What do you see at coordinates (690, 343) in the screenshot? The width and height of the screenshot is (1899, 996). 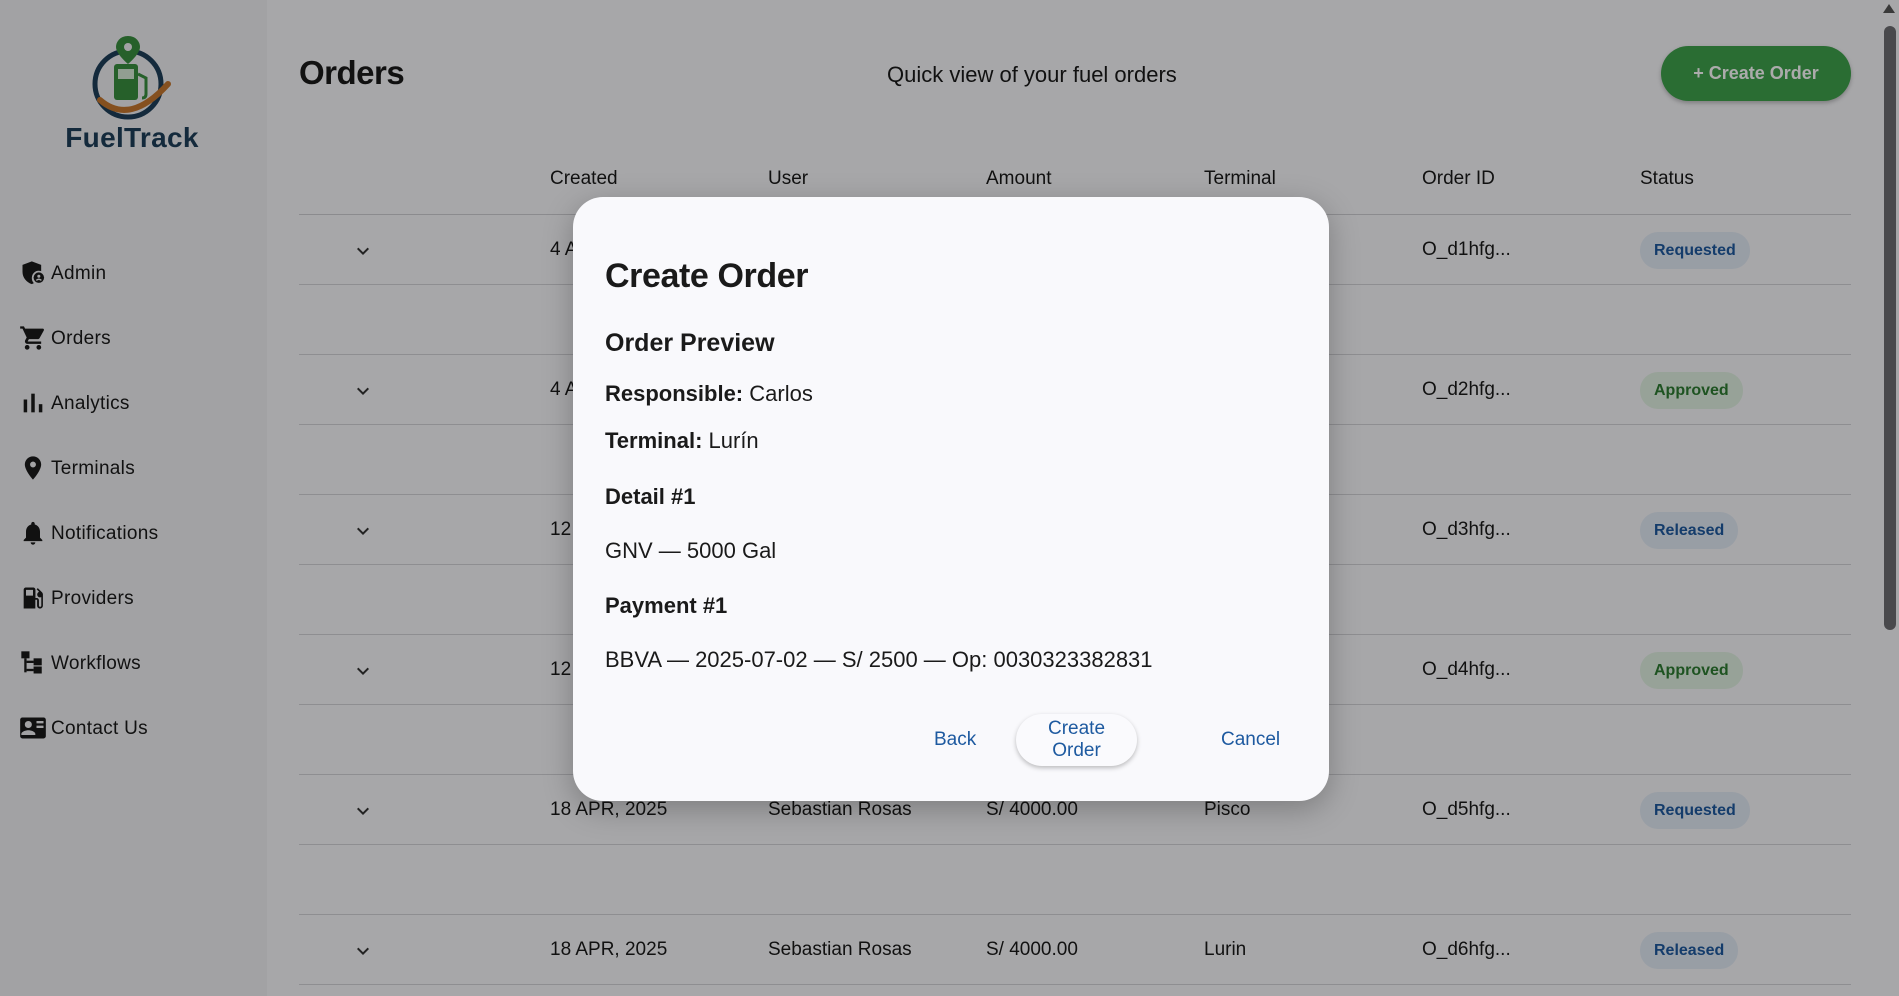 I see `dialog-subtitle: Order Preview` at bounding box center [690, 343].